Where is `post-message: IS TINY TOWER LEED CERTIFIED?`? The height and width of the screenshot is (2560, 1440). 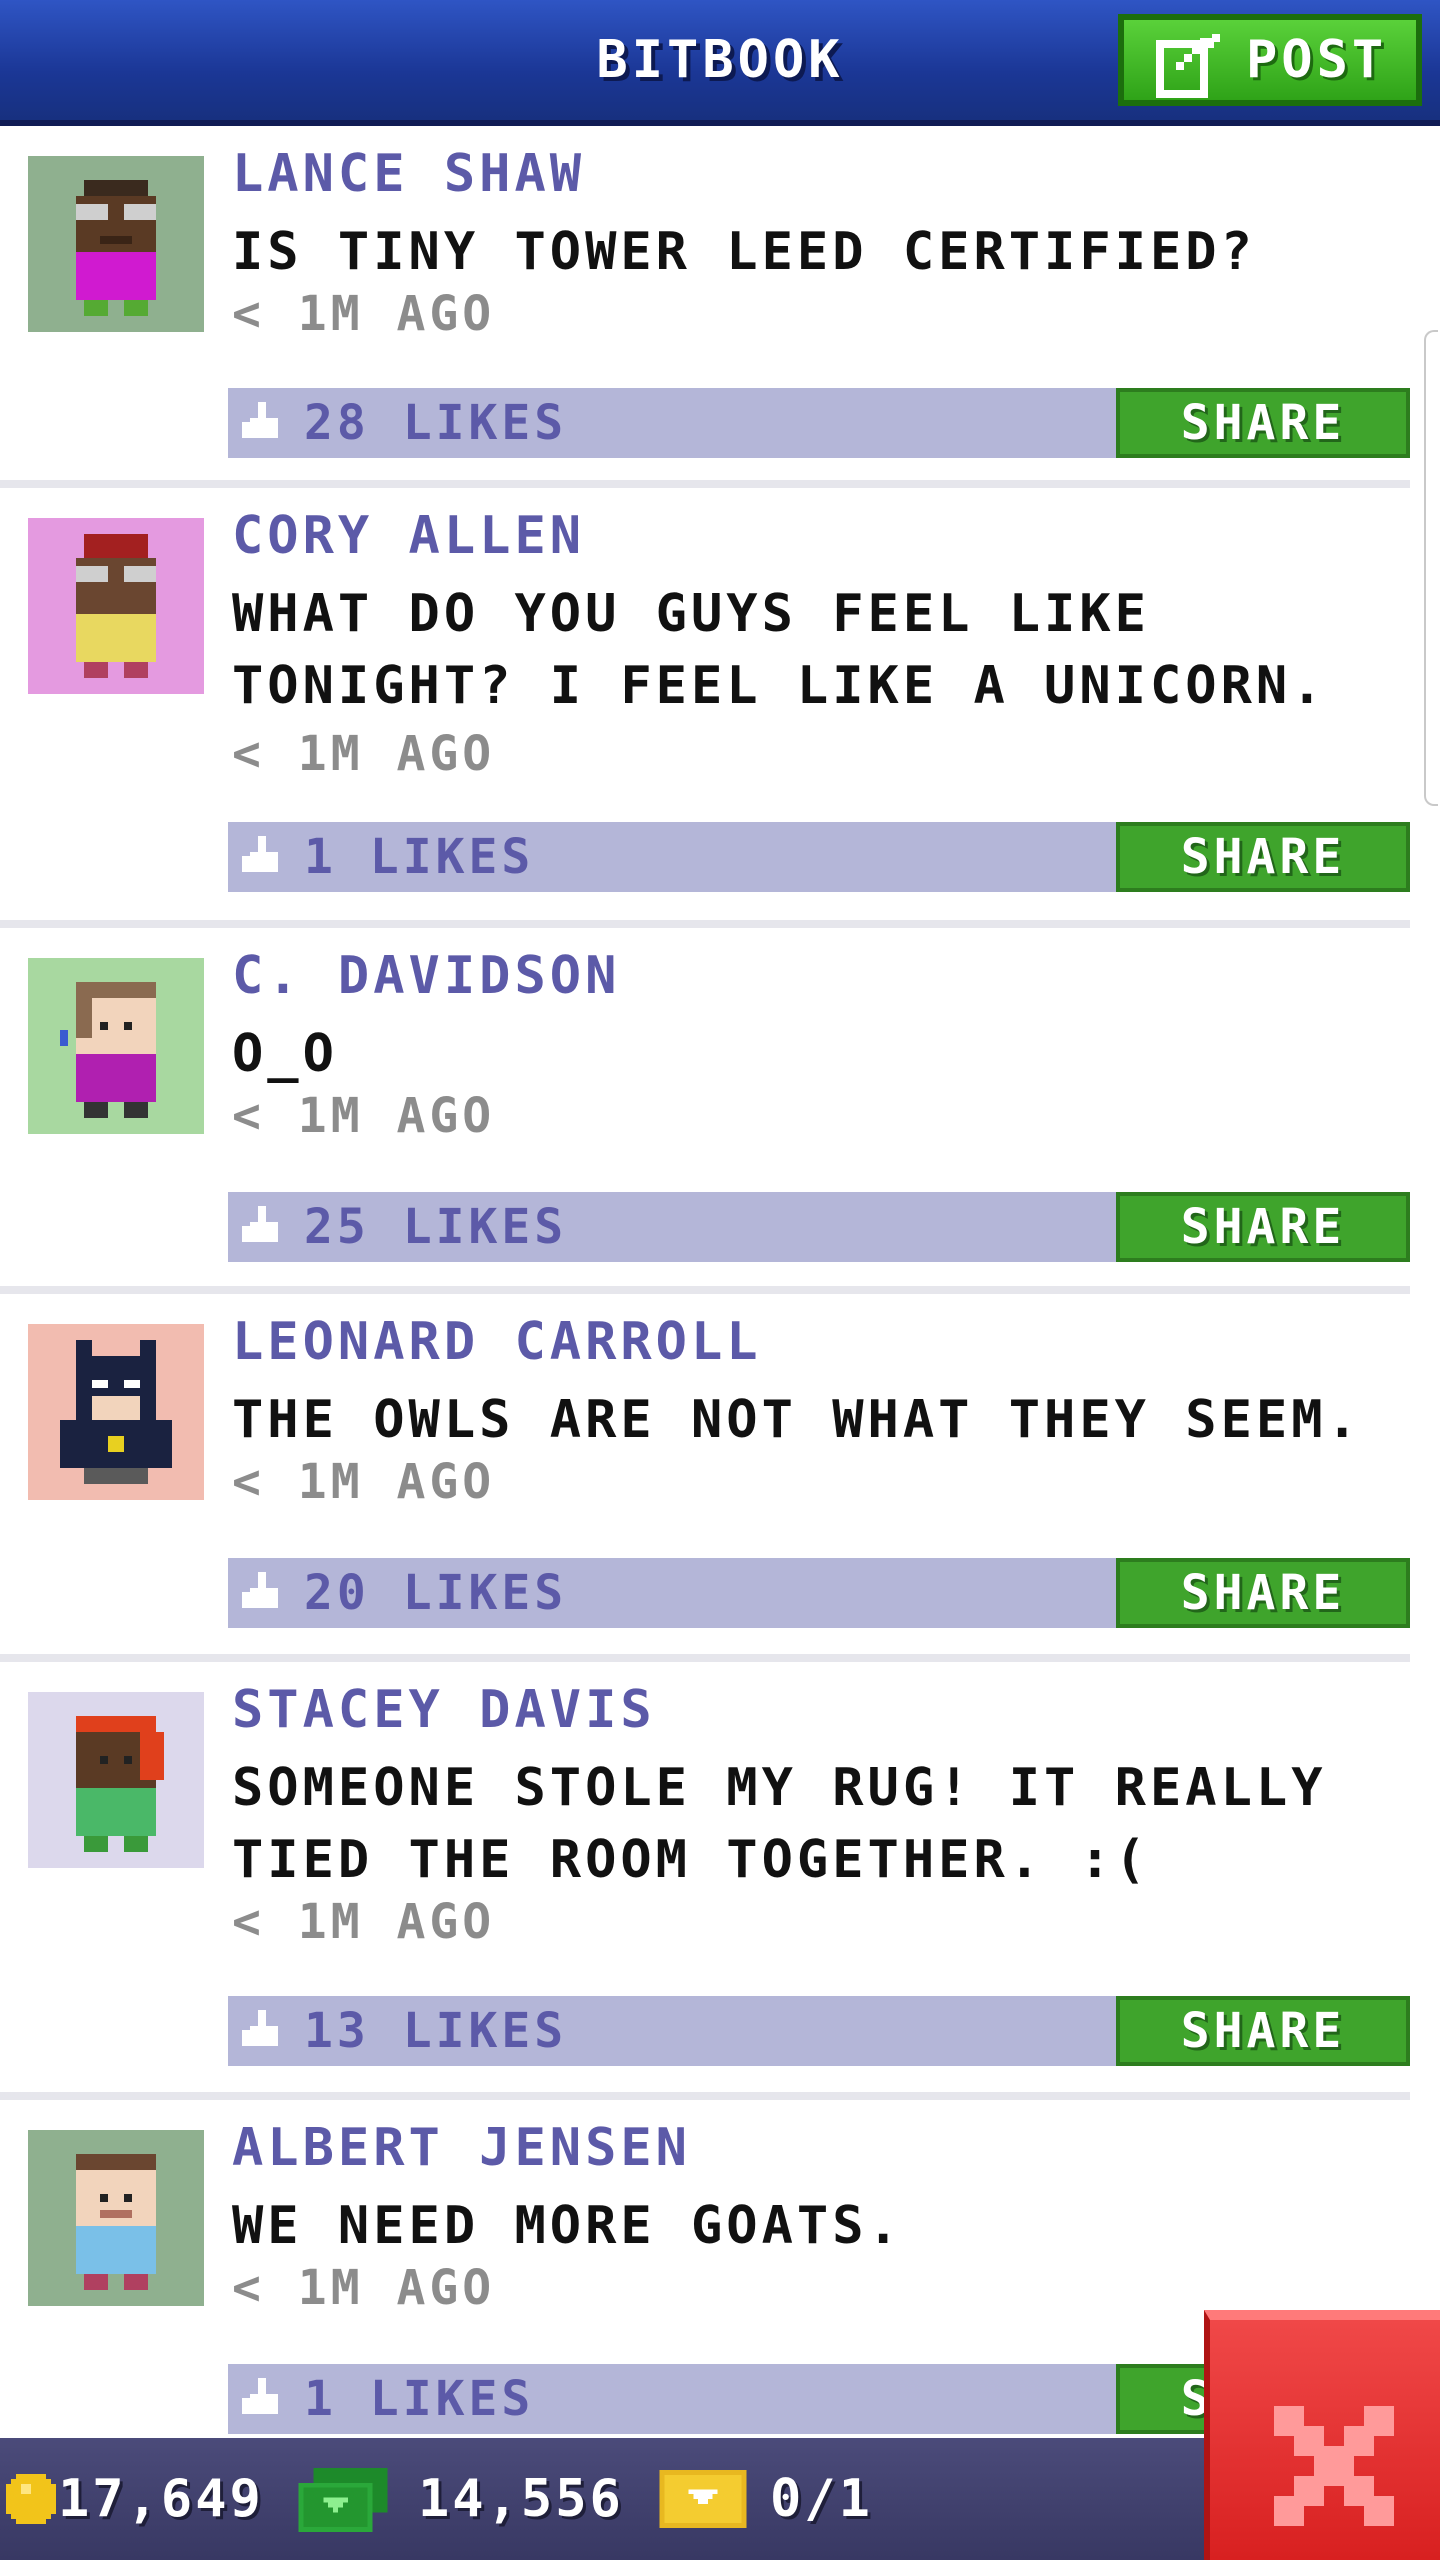 post-message: IS TINY TOWER LEED CERTIFIED? is located at coordinates (744, 252).